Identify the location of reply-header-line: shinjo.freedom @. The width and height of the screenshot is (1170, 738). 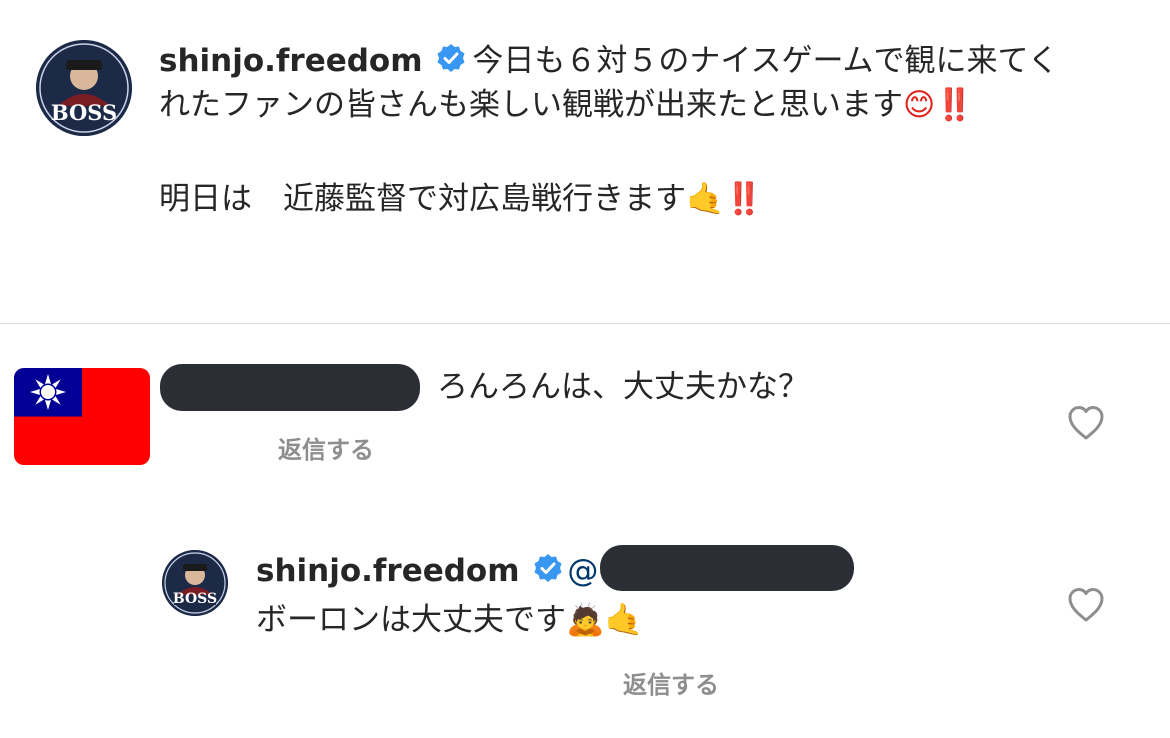
(427, 572).